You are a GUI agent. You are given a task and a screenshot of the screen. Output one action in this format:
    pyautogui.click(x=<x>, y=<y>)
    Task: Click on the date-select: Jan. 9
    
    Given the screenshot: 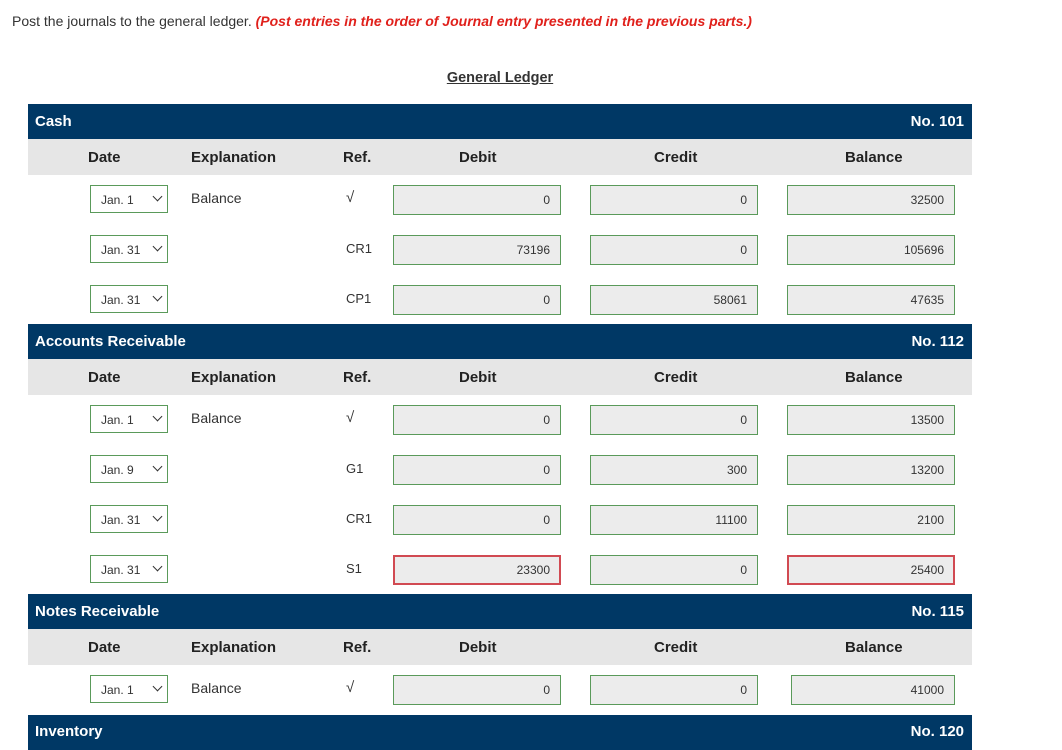 What is the action you would take?
    pyautogui.click(x=129, y=469)
    